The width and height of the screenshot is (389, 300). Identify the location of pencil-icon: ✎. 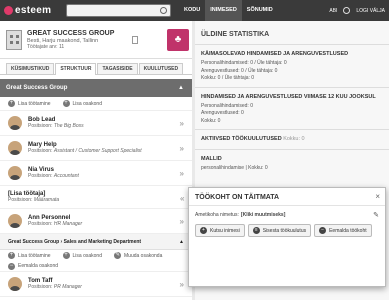
(376, 215).